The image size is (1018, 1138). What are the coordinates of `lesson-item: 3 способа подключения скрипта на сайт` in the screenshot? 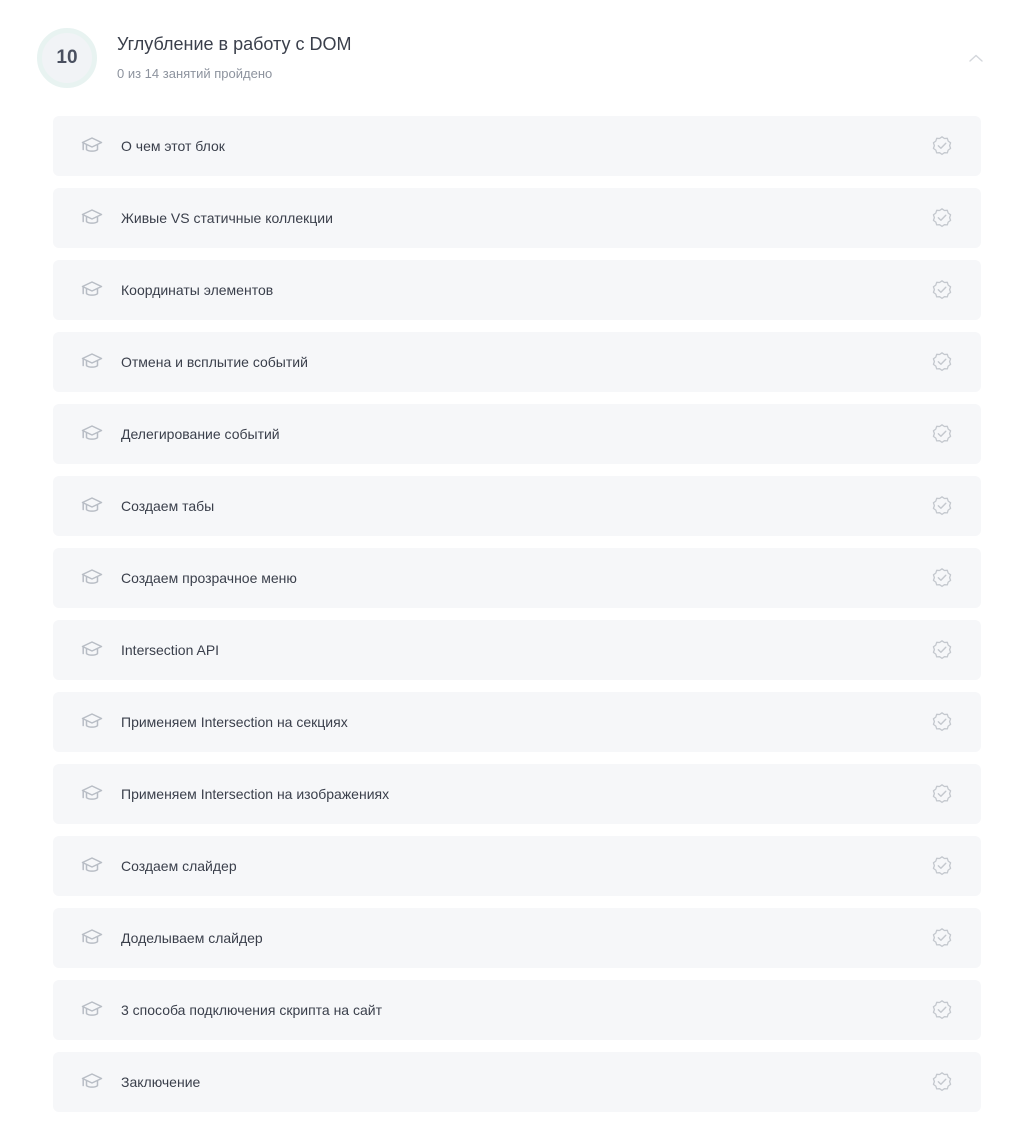 It's located at (517, 1010).